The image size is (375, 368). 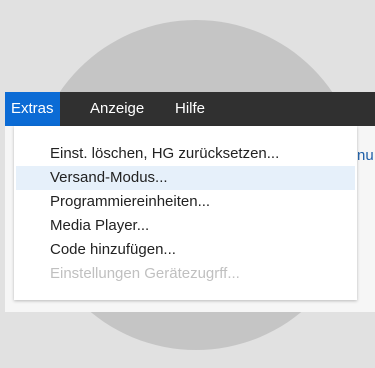 I want to click on menu-extras: Extras, so click(x=32, y=109).